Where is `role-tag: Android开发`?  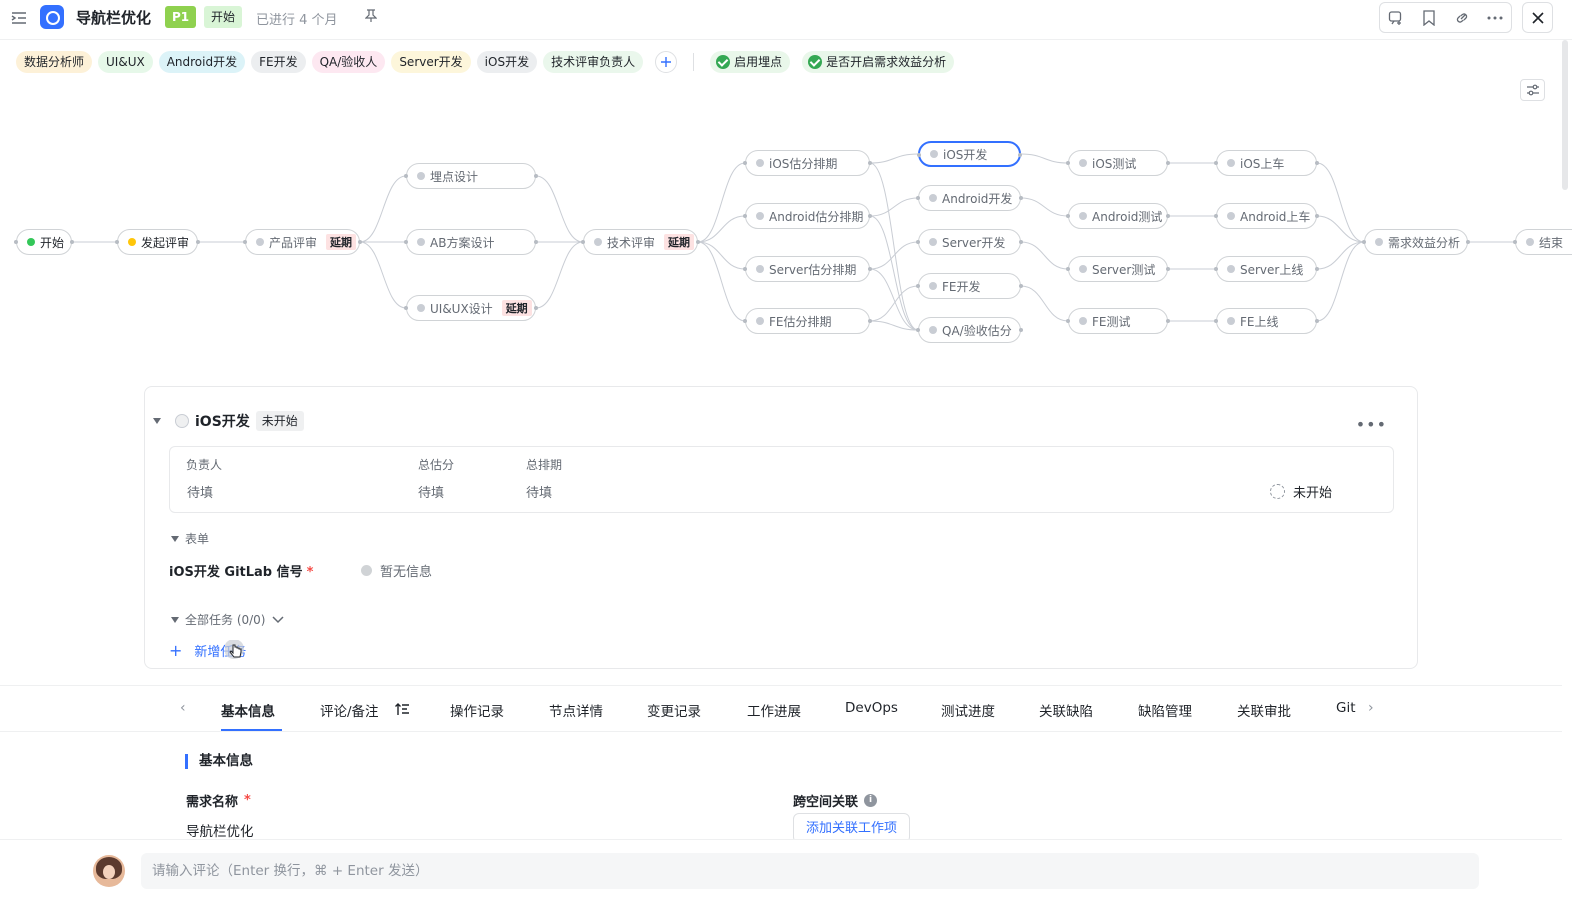
role-tag: Android开发 is located at coordinates (202, 62).